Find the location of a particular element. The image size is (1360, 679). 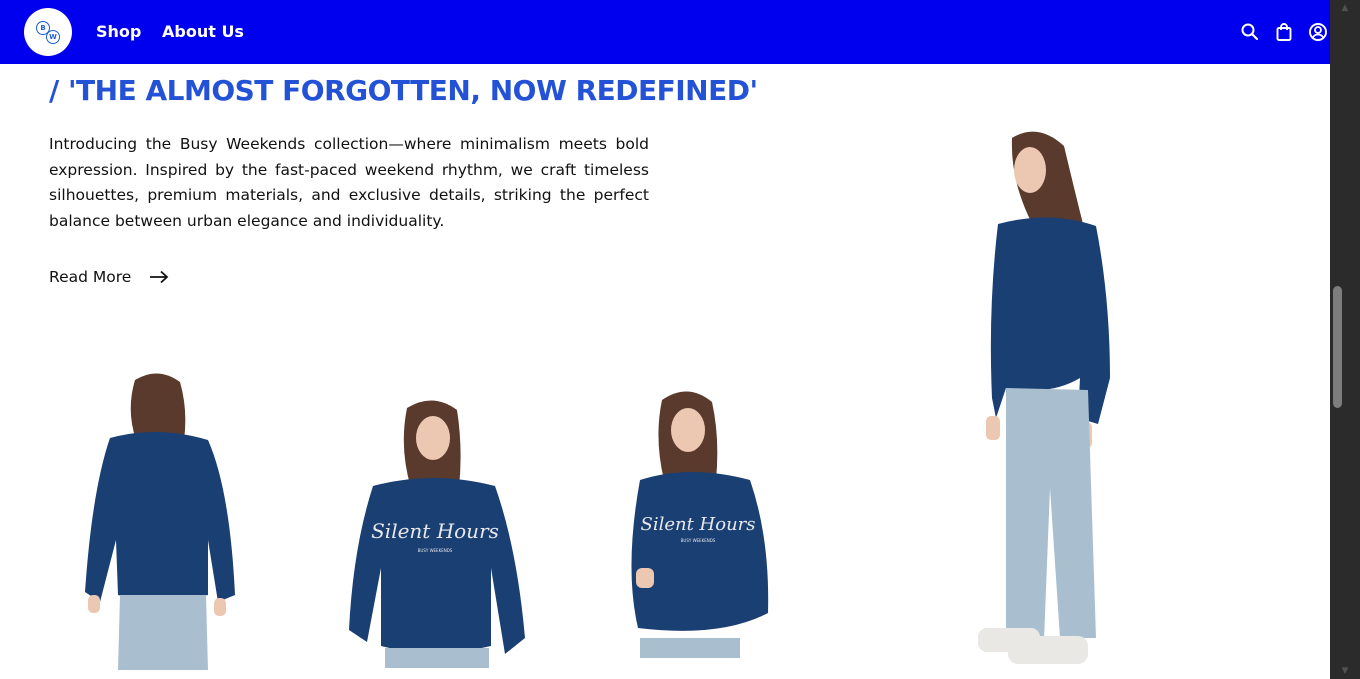

product-photo-full-body is located at coordinates (1045, 398).